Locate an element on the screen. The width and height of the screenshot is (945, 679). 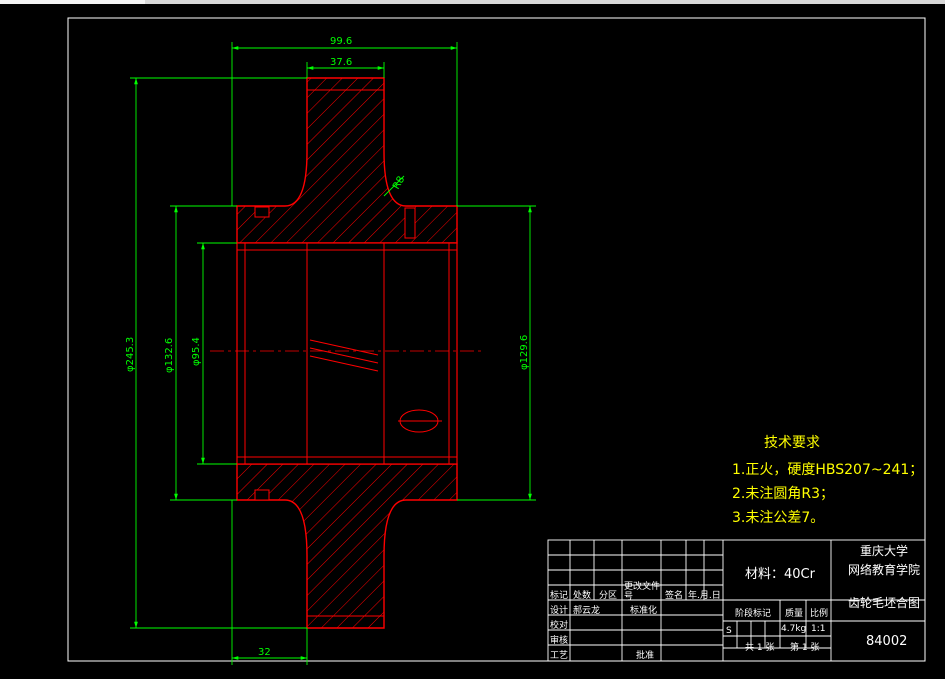
row-label-review: 审核 is located at coordinates (559, 641).